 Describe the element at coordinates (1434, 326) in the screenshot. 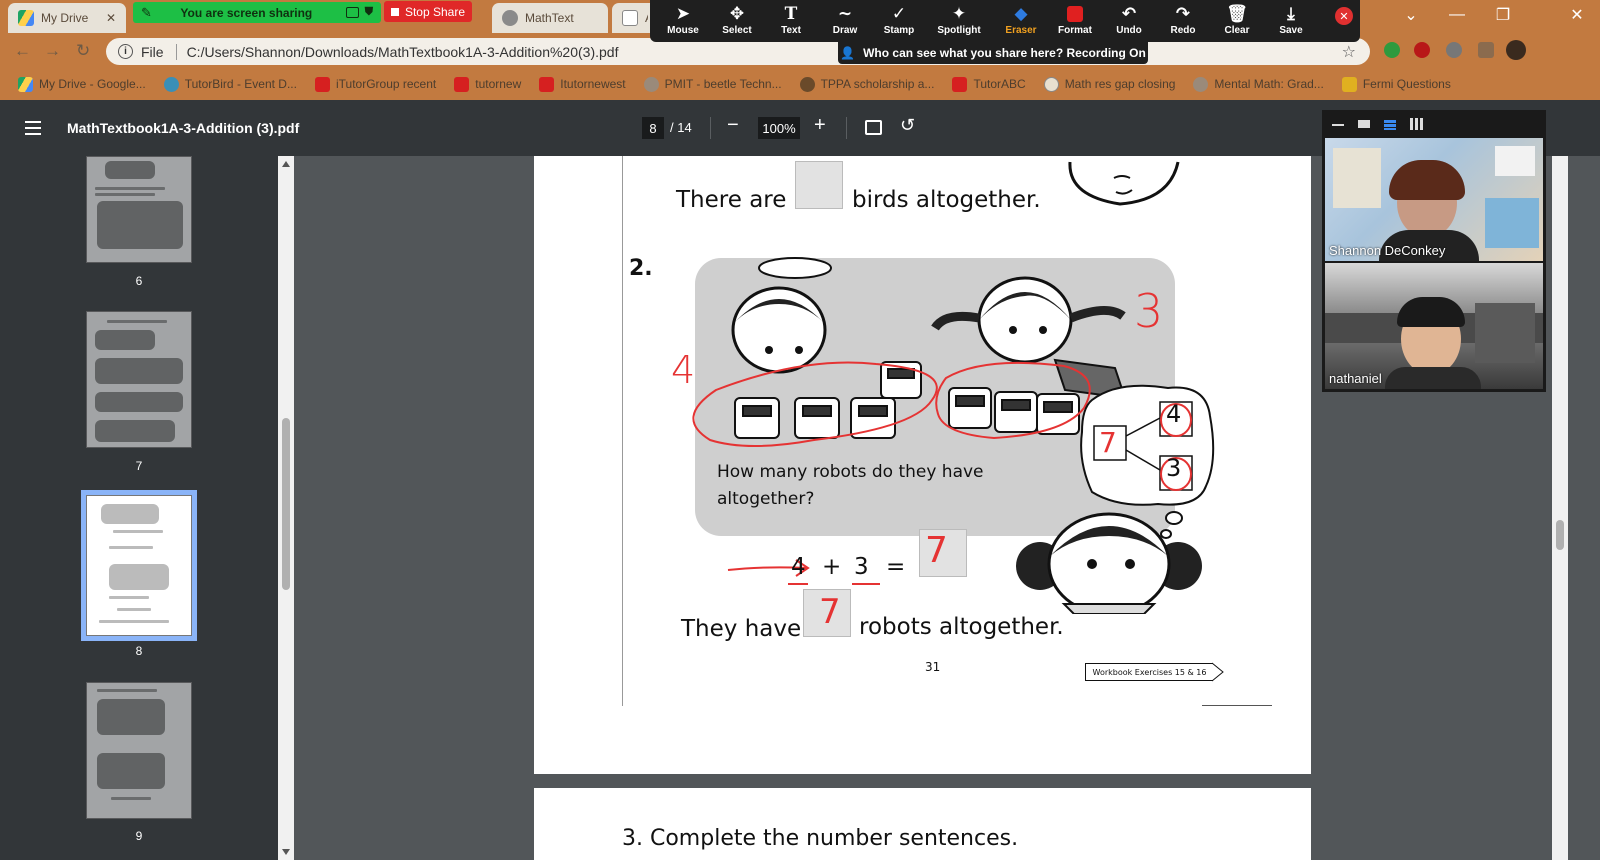

I see `video-tile-nathaniel: nathaniel` at that location.